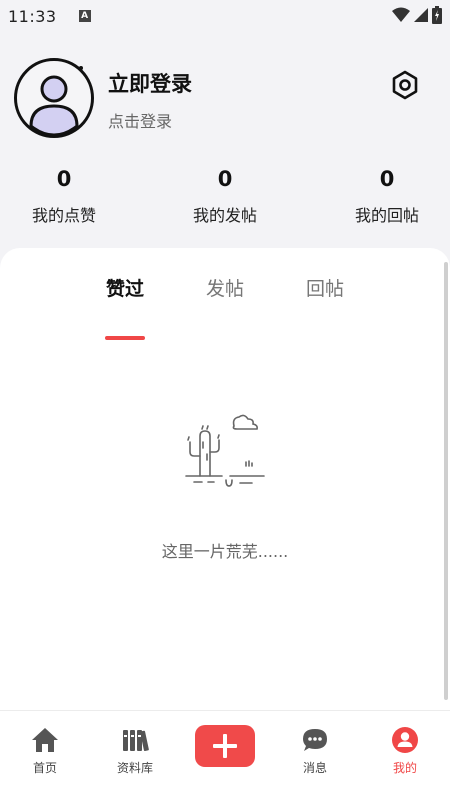 The width and height of the screenshot is (450, 800). What do you see at coordinates (150, 83) in the screenshot?
I see `login-title: 立即登录` at bounding box center [150, 83].